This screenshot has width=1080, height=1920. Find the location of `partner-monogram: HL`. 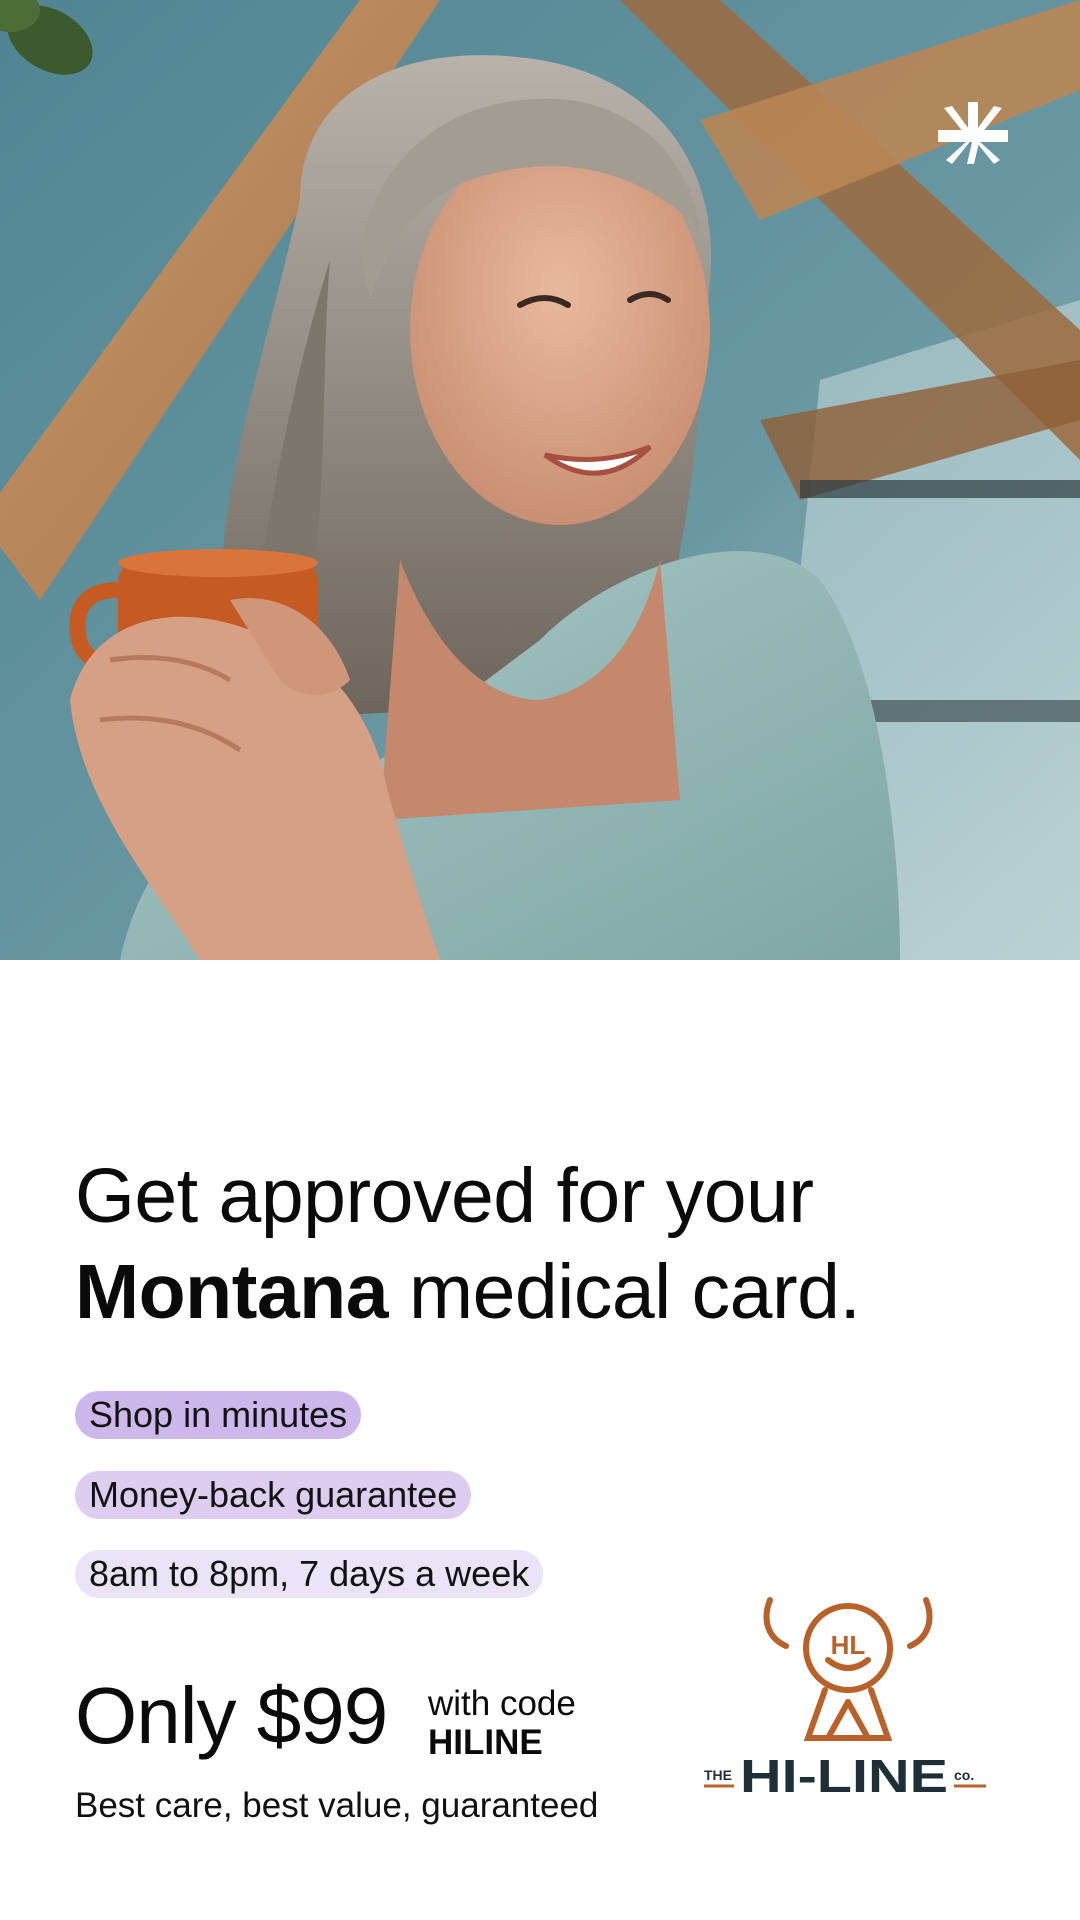

partner-monogram: HL is located at coordinates (848, 1645).